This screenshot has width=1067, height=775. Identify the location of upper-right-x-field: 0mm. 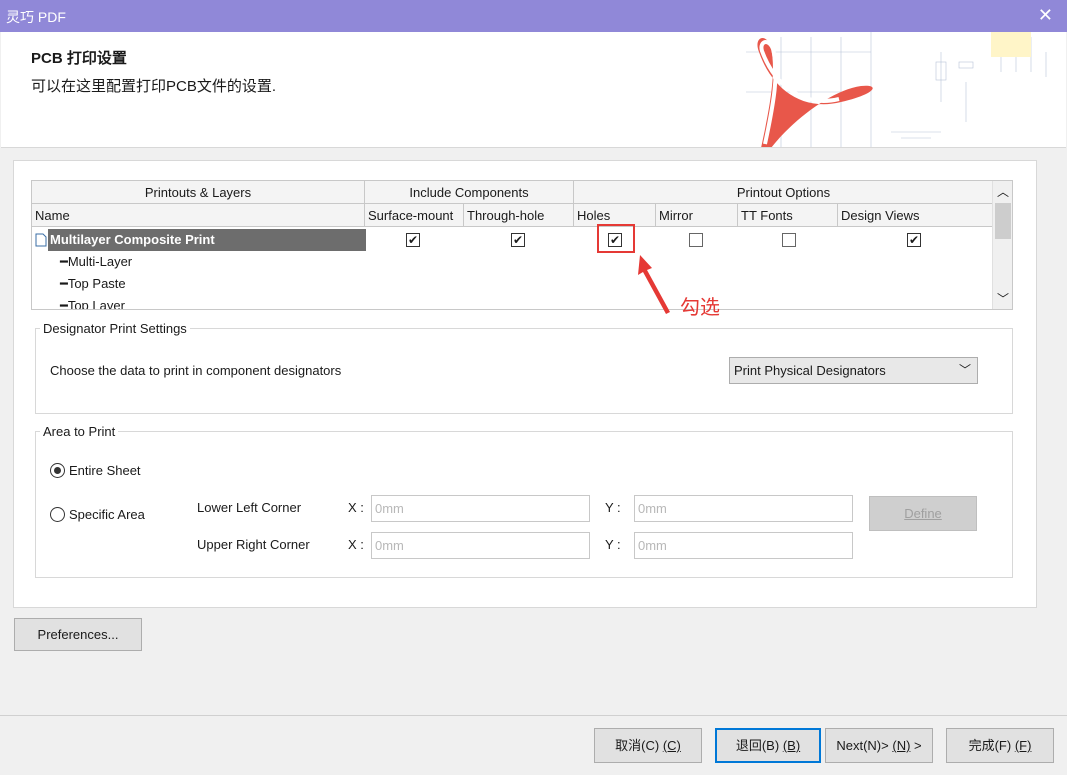
(480, 545).